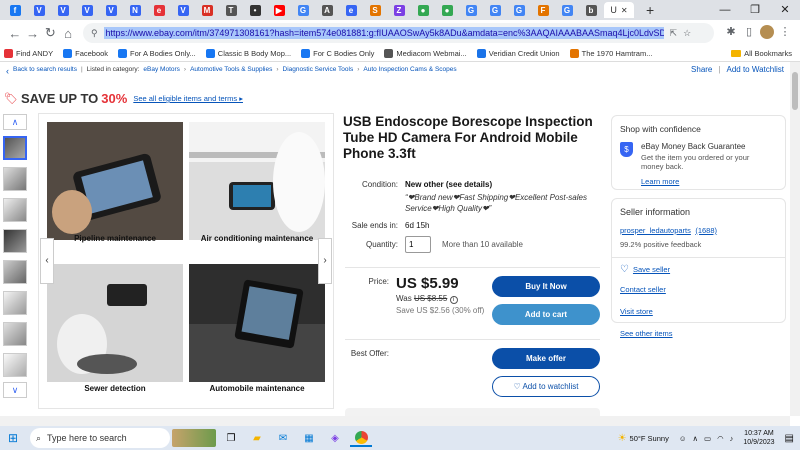 The height and width of the screenshot is (450, 800). I want to click on menu-icon: ⋮, so click(785, 33).